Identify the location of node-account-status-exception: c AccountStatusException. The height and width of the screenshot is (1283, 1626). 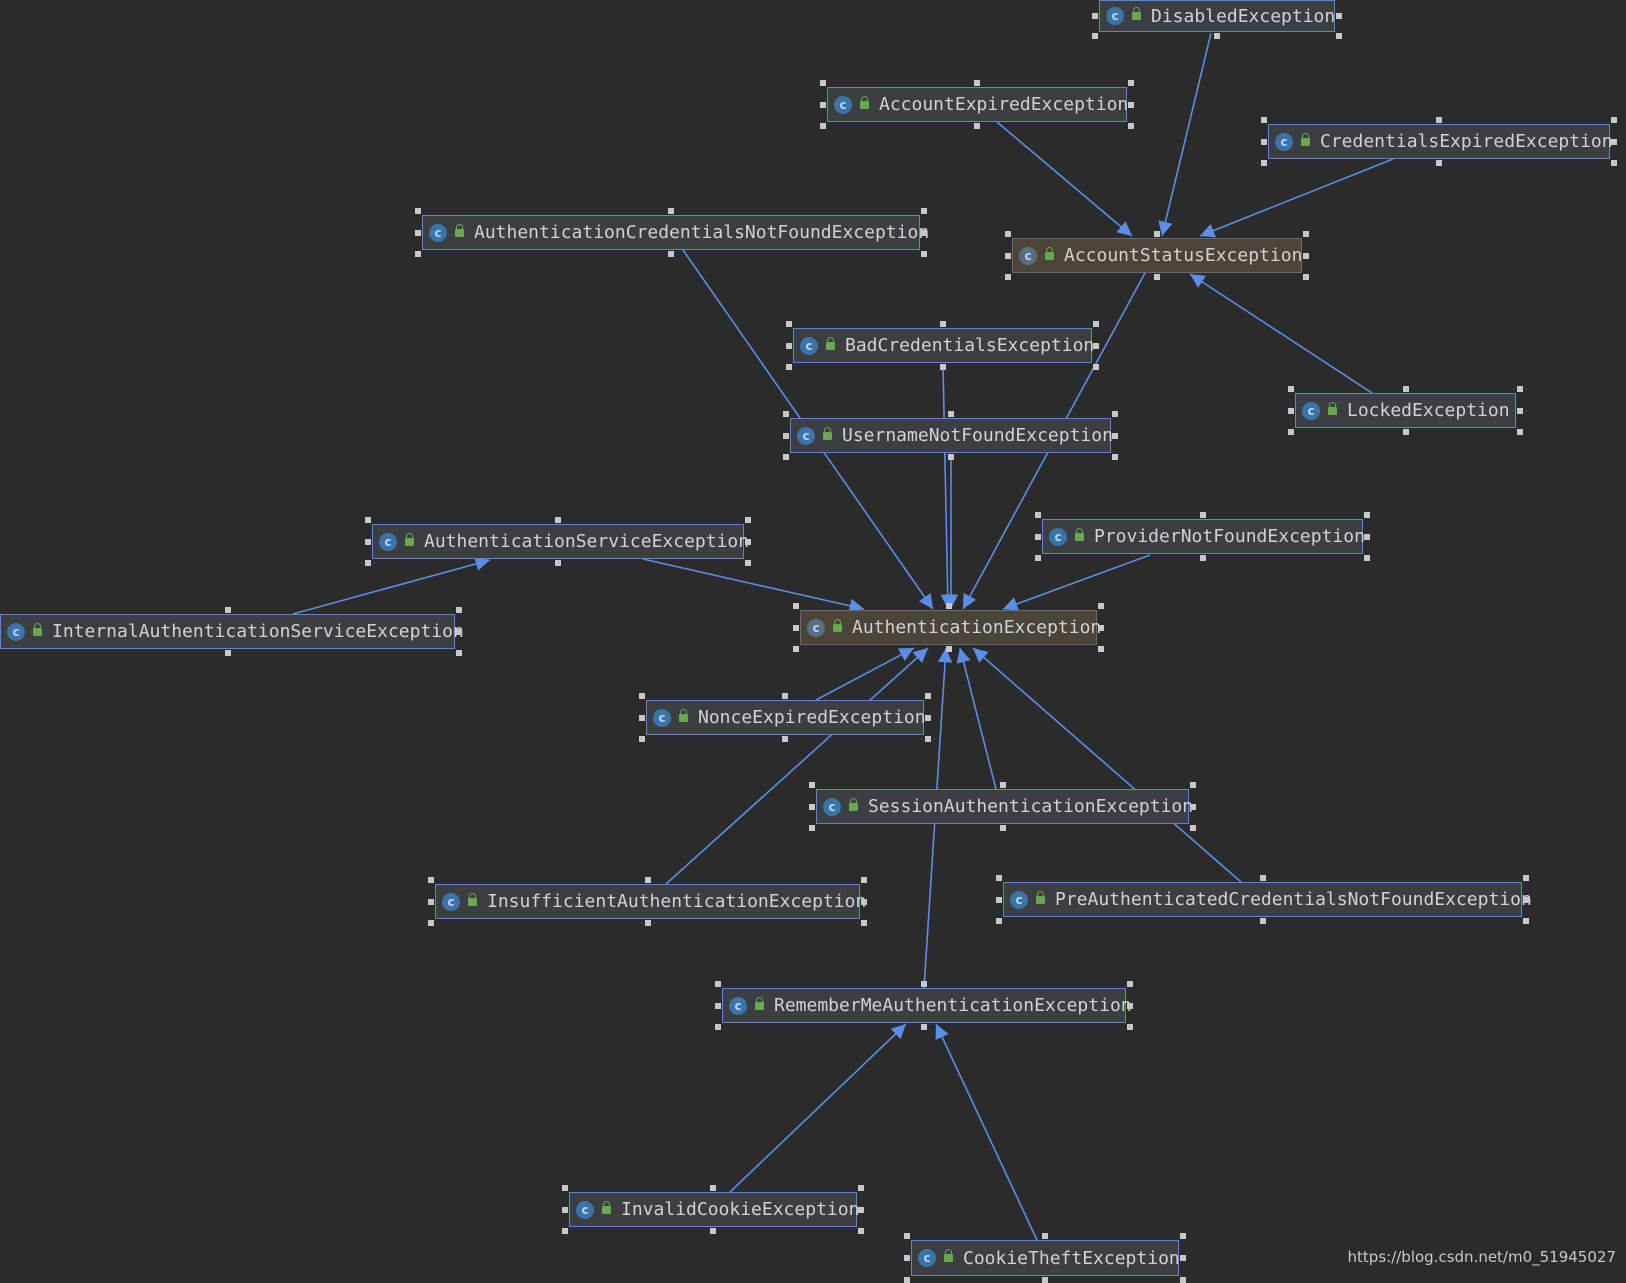
(1157, 255).